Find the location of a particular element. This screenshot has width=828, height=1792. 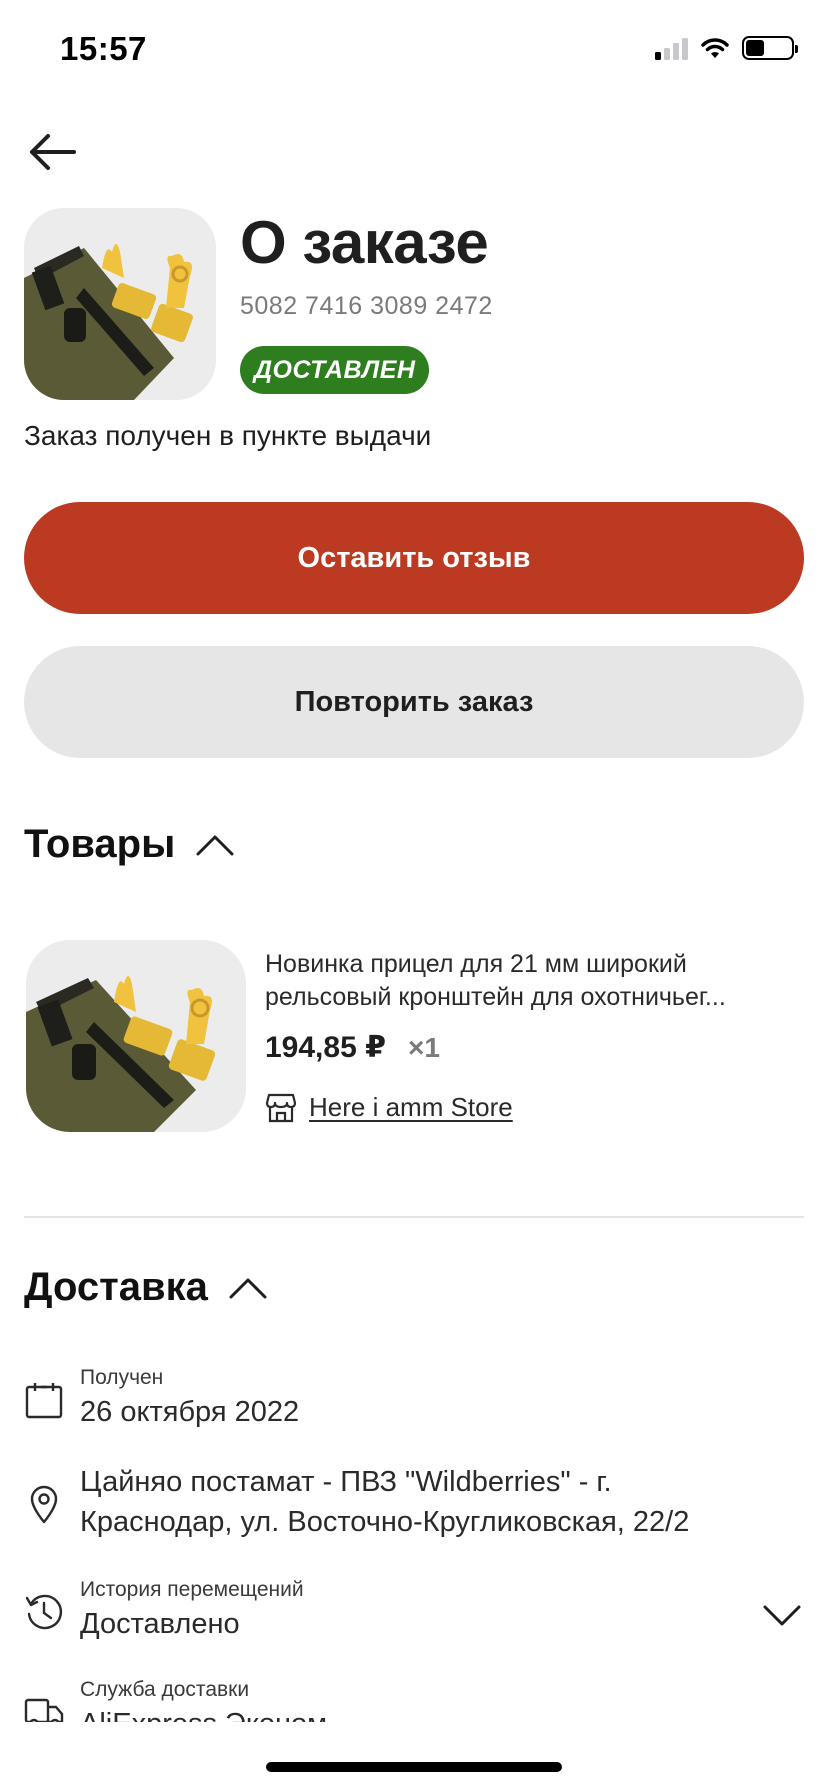

leave-review-button: Оставить отзыв is located at coordinates (414, 558).